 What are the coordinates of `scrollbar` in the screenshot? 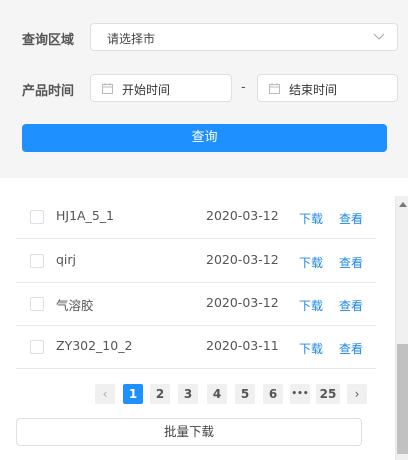 It's located at (401, 328).